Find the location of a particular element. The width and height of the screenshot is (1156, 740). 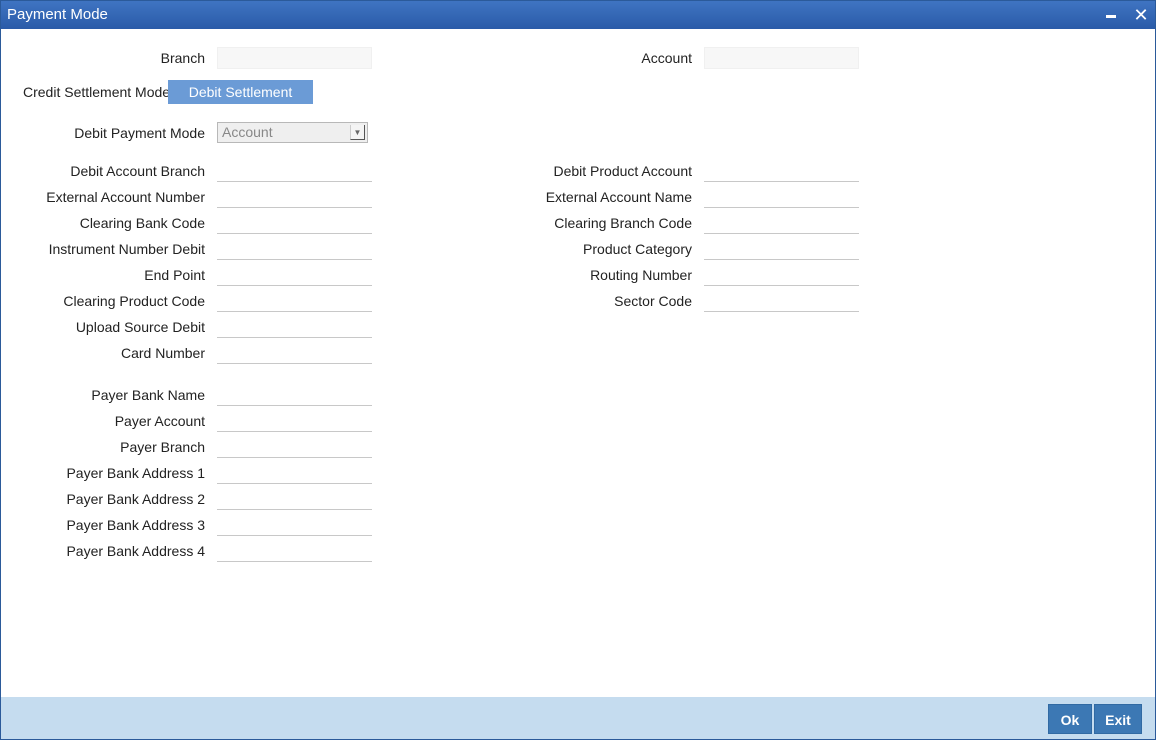

sector-code-label: Sector Code is located at coordinates (653, 301).